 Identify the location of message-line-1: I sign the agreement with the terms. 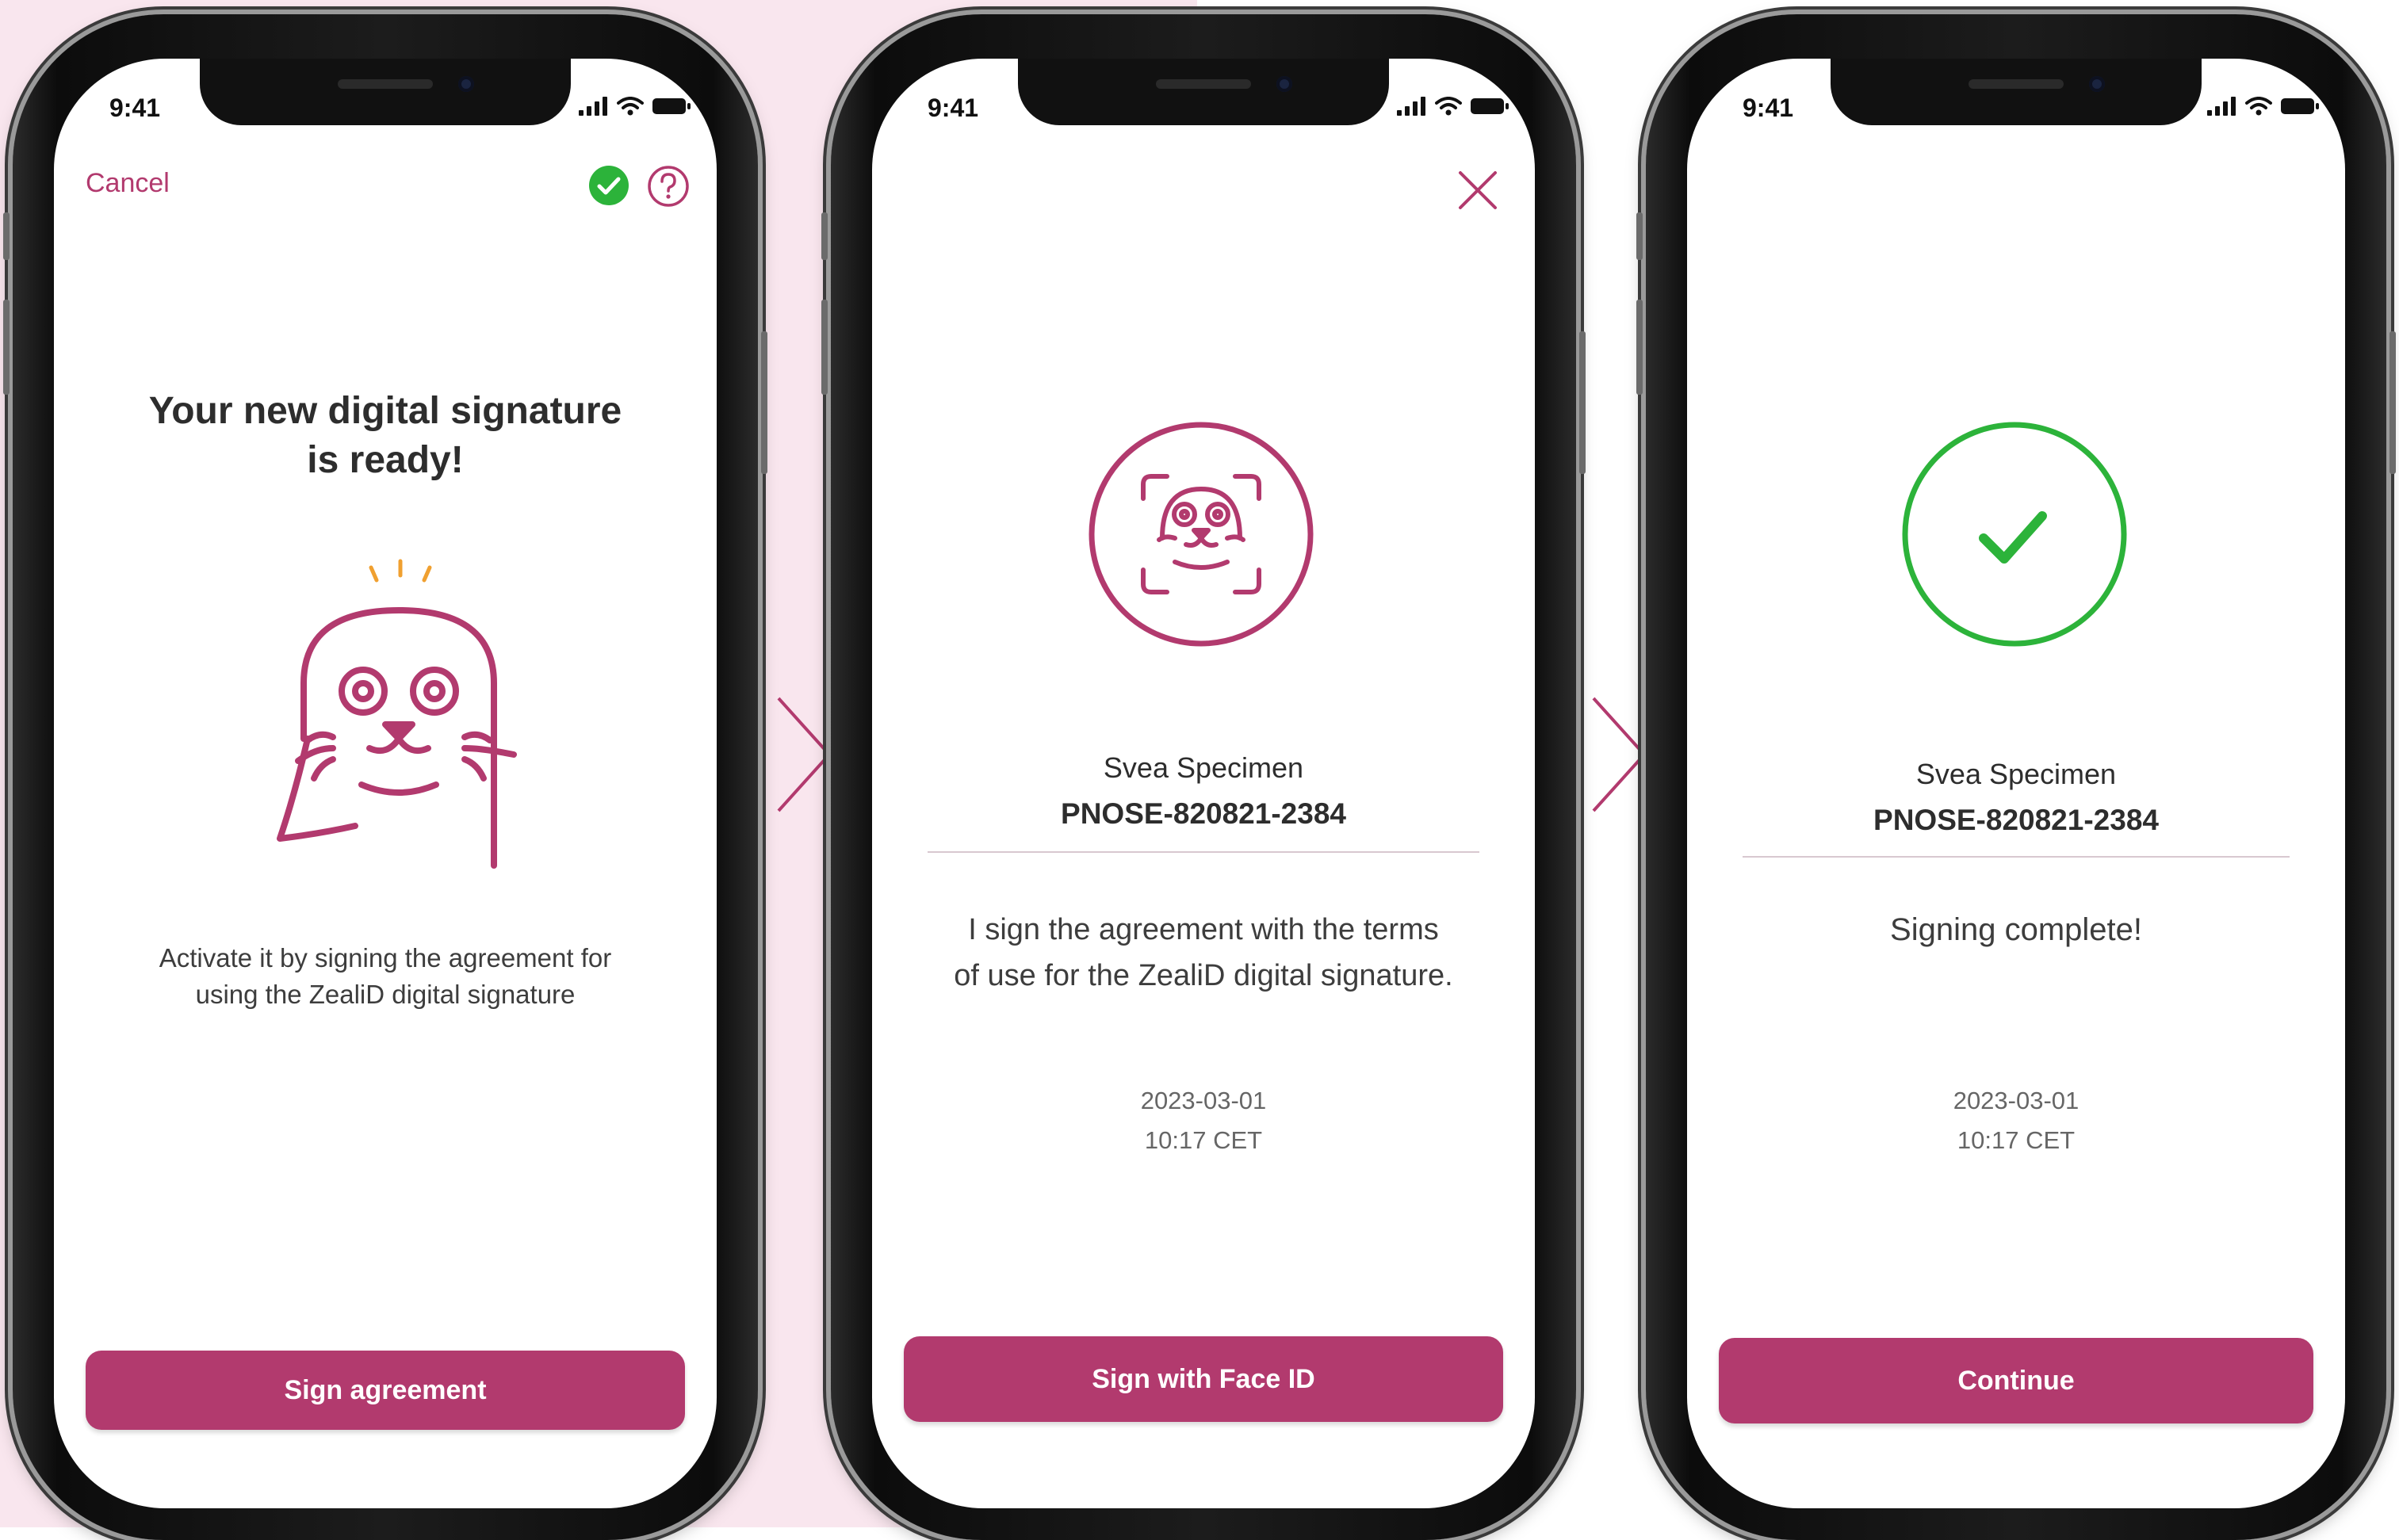
(1203, 930).